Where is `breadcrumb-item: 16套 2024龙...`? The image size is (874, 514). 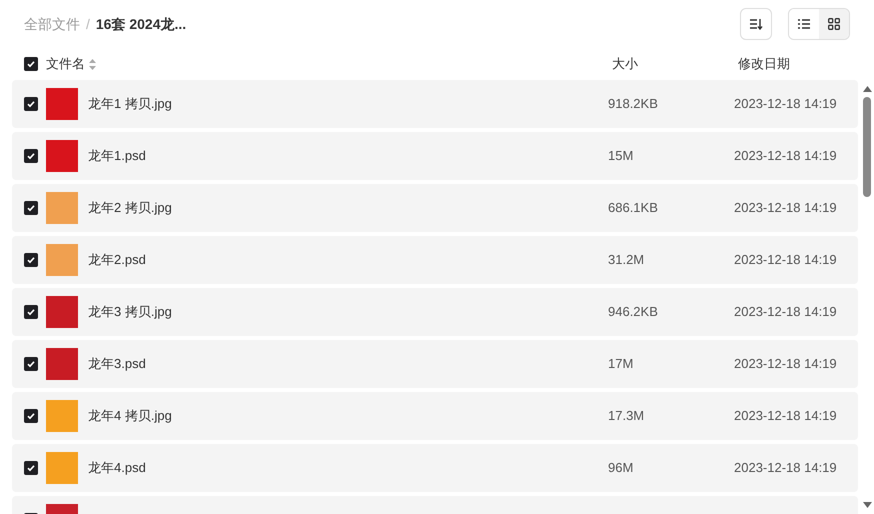 breadcrumb-item: 16套 2024龙... is located at coordinates (141, 24).